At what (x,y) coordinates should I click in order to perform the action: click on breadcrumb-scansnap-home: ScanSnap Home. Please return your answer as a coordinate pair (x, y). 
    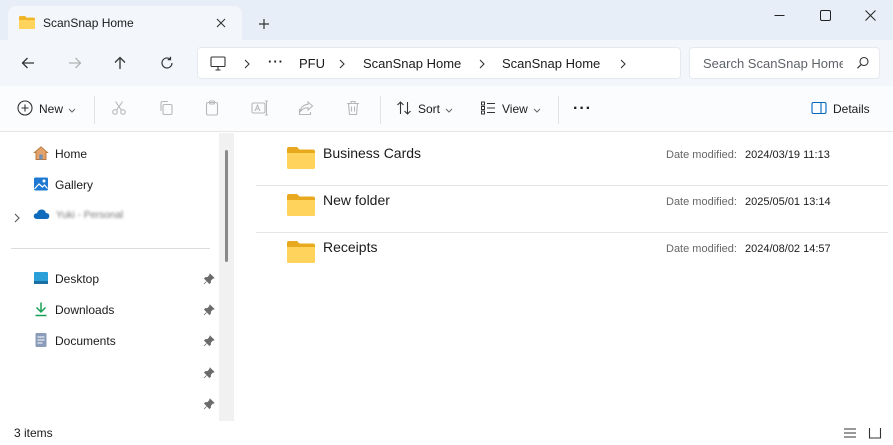
    Looking at the image, I should click on (412, 63).